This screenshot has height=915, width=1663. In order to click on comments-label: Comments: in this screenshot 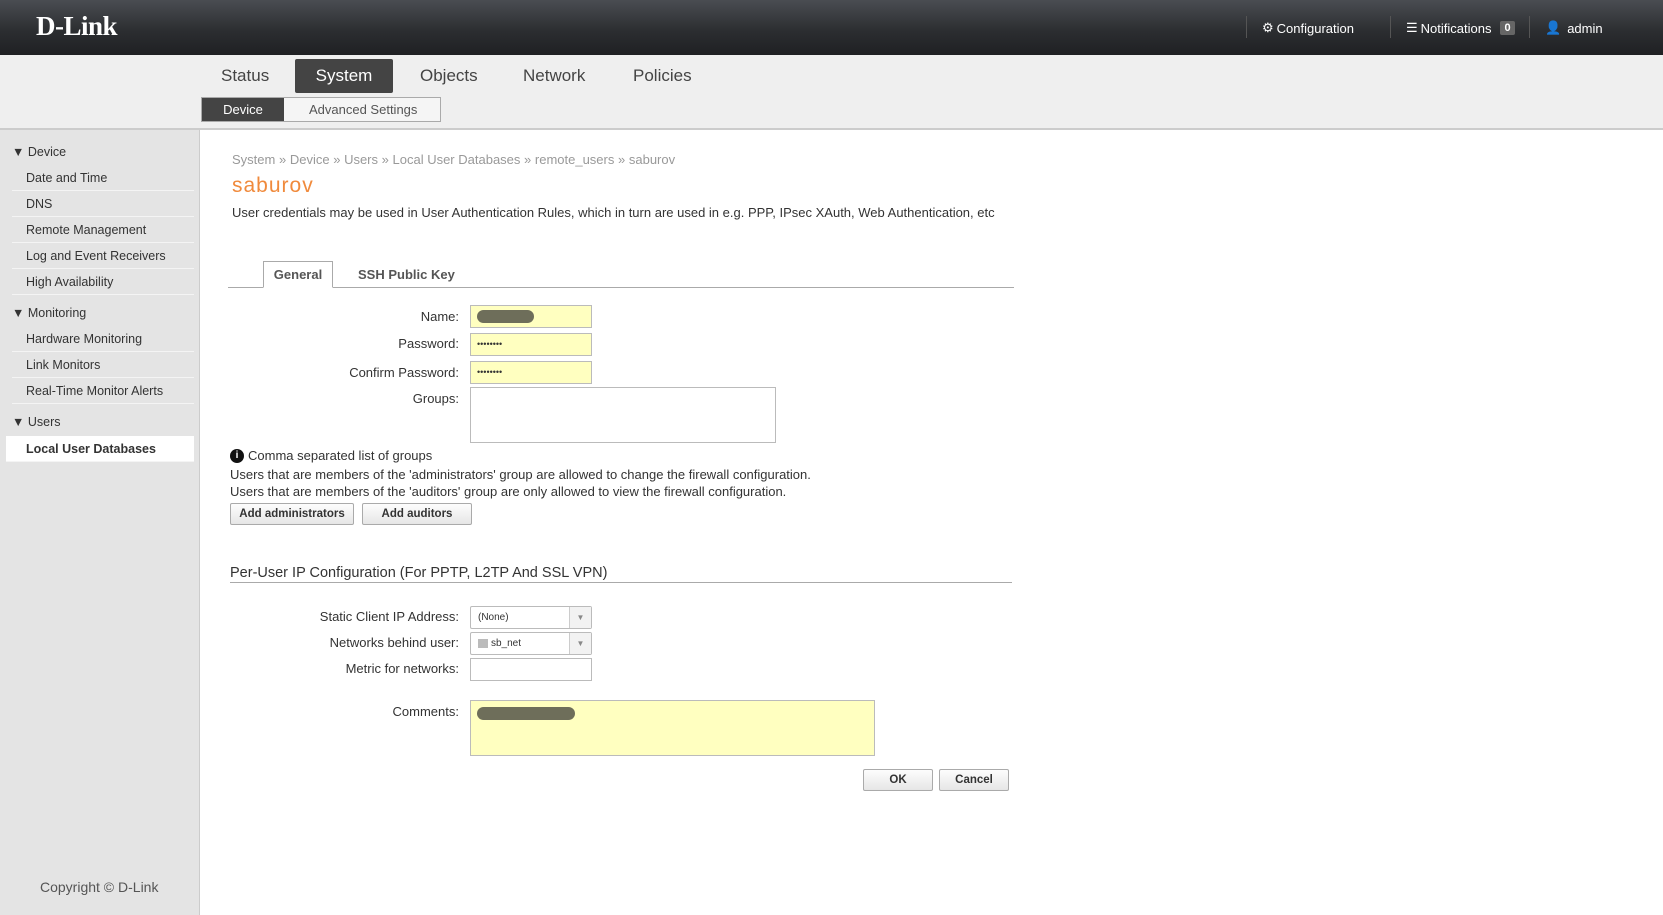, I will do `click(425, 711)`.